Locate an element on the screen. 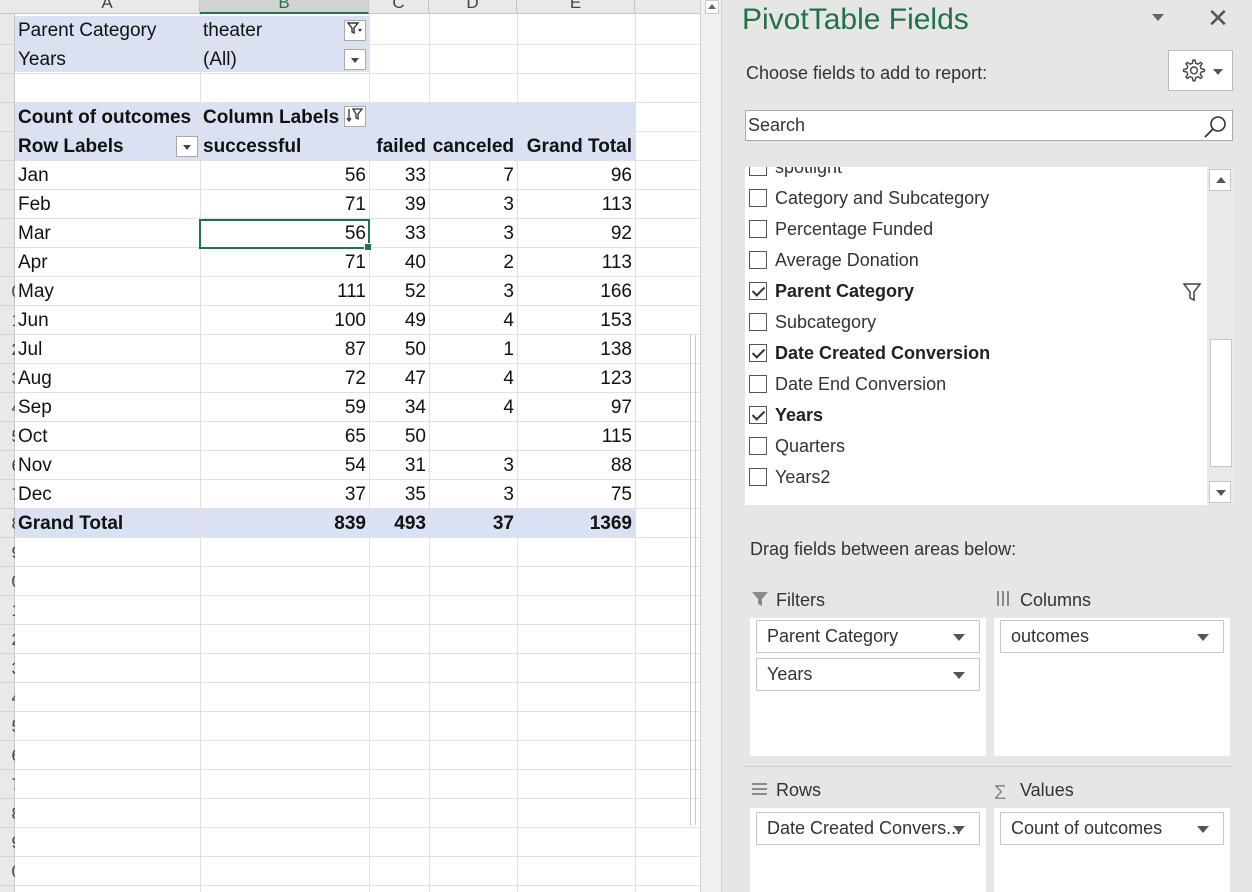 This screenshot has height=892, width=1252. filter-chip-years: Years is located at coordinates (868, 674).